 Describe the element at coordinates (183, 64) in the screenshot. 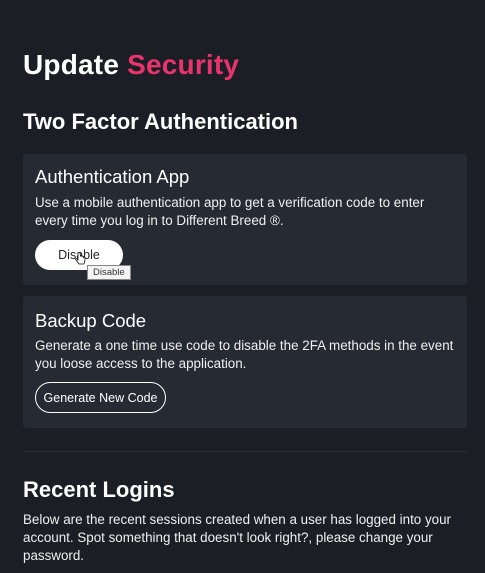

I see `page-title-accent: Security` at that location.